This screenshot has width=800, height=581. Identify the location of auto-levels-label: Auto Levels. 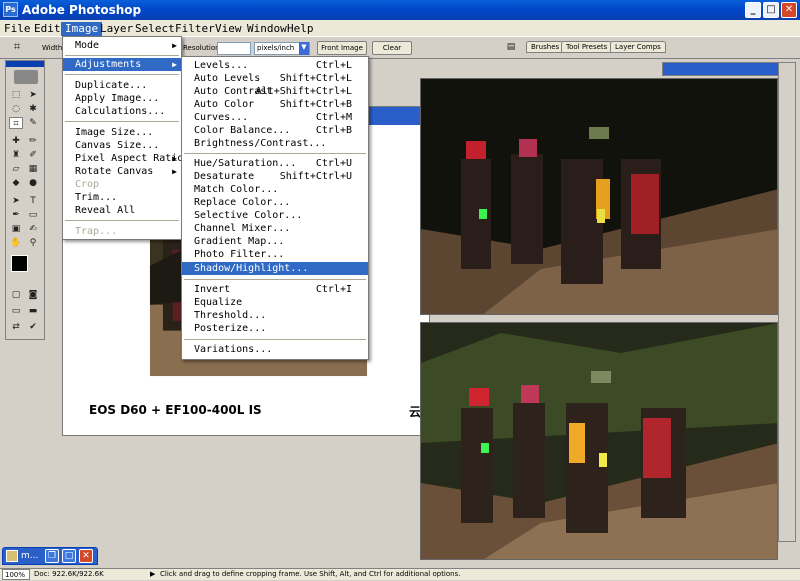
(227, 78).